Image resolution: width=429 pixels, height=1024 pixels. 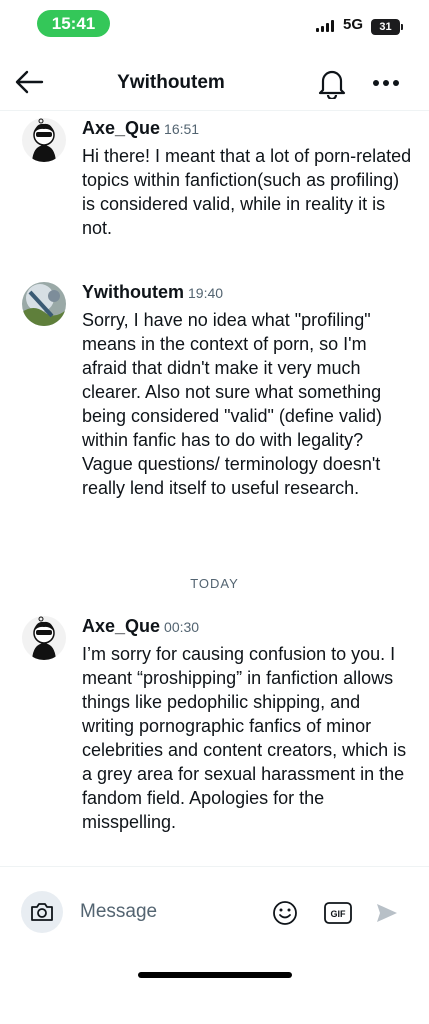 I want to click on more-horizontal-icon, so click(x=386, y=83).